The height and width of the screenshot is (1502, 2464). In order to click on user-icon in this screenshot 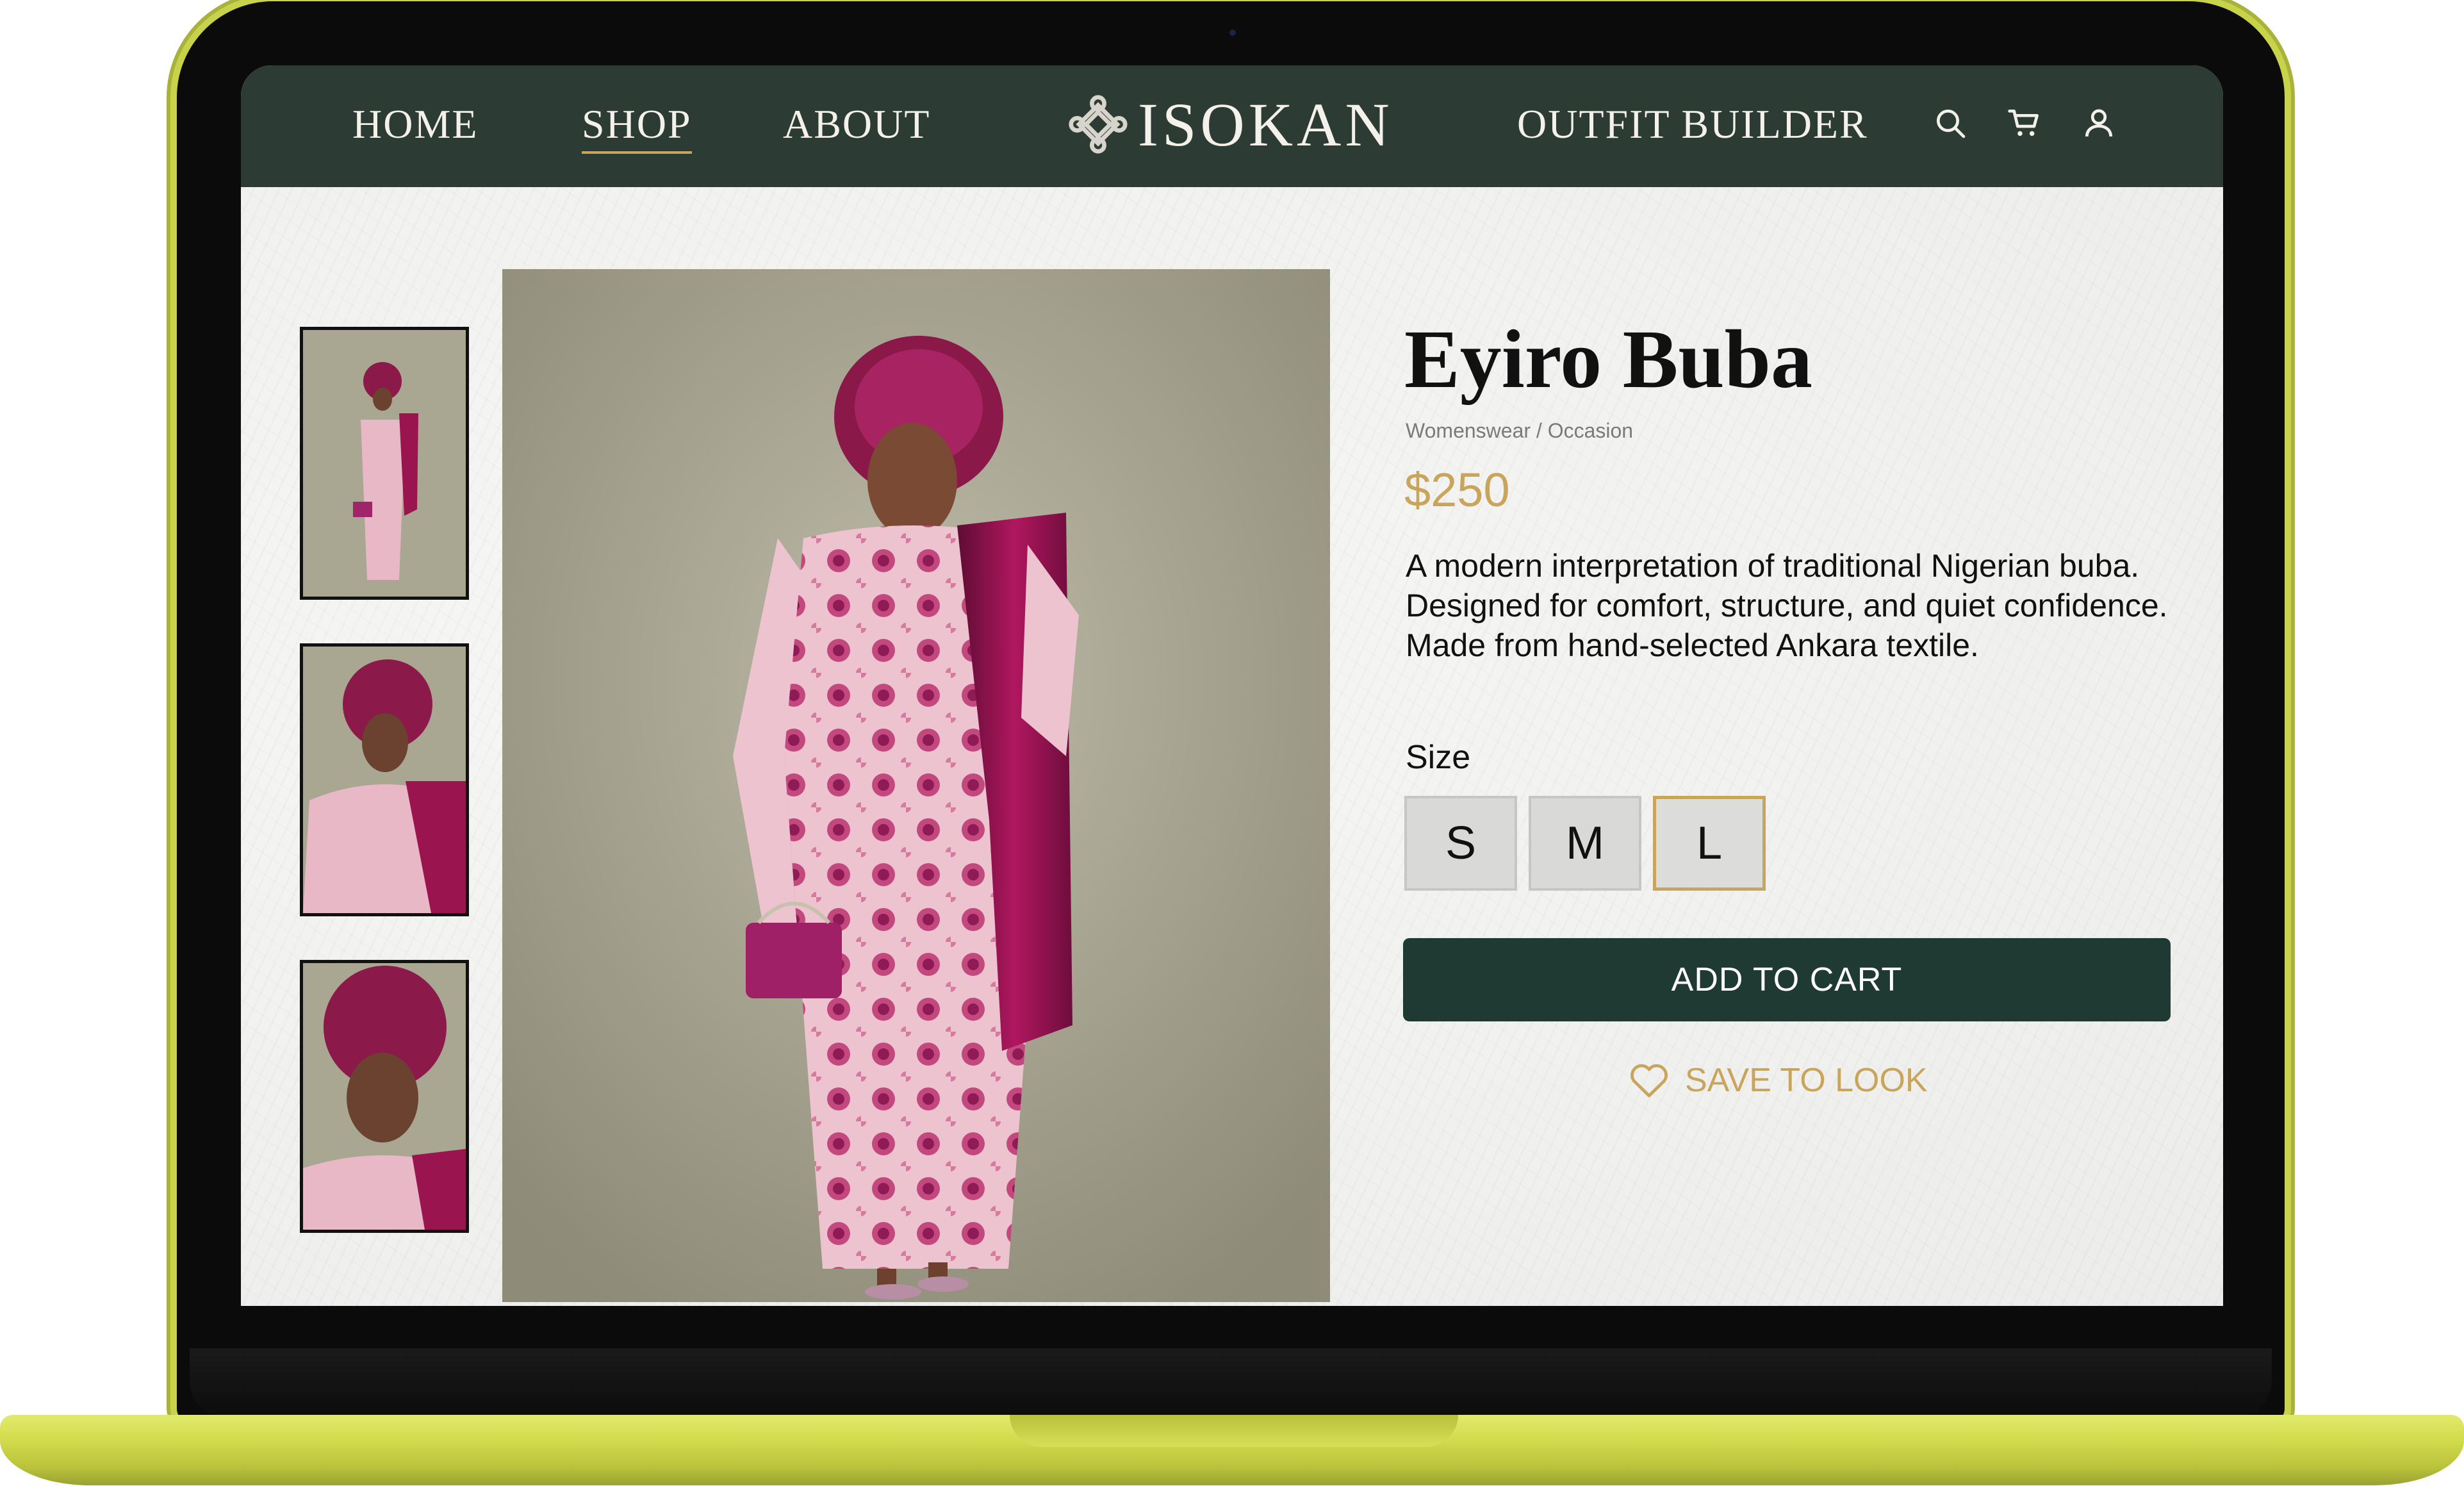, I will do `click(2099, 123)`.